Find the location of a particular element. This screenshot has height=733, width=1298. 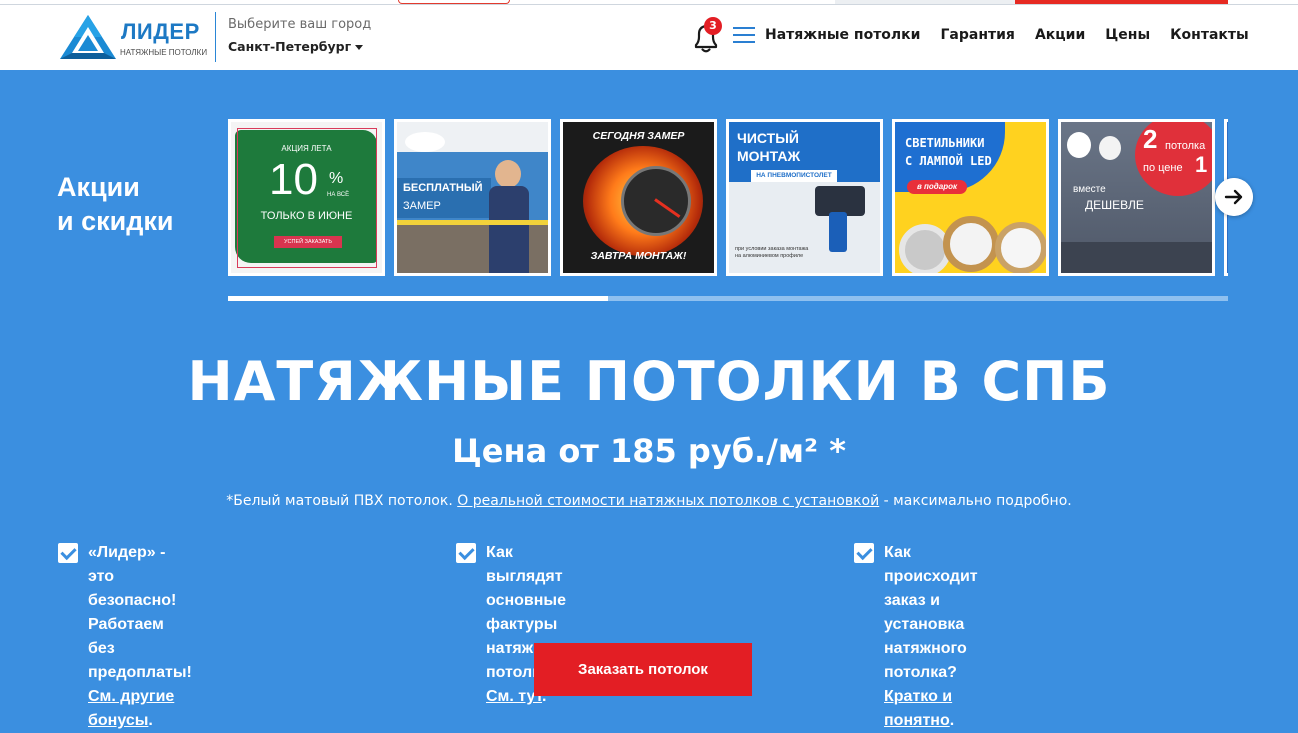

slide2-line1: БЕСПЛАТНЫЙ is located at coordinates (443, 188).